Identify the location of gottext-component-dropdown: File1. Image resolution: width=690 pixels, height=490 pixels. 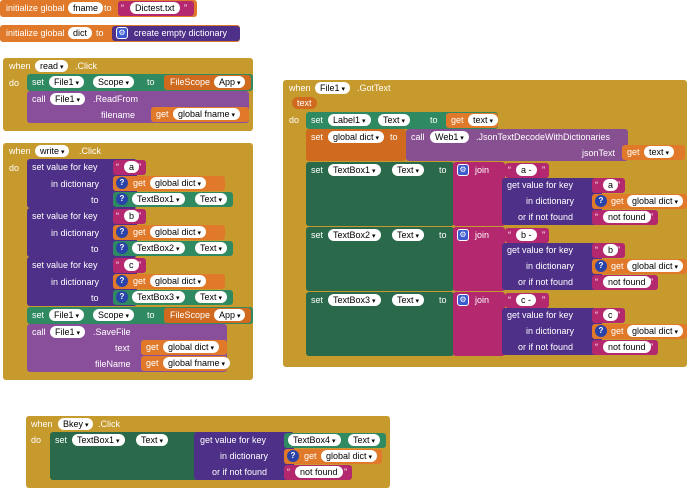
(332, 88).